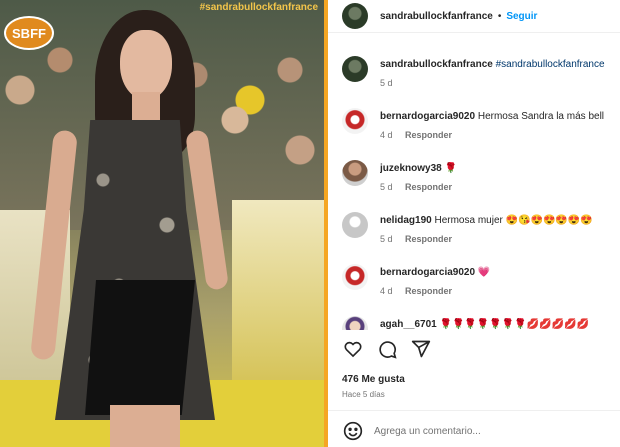 The image size is (620, 447). Describe the element at coordinates (494, 431) in the screenshot. I see `comment-input` at that location.